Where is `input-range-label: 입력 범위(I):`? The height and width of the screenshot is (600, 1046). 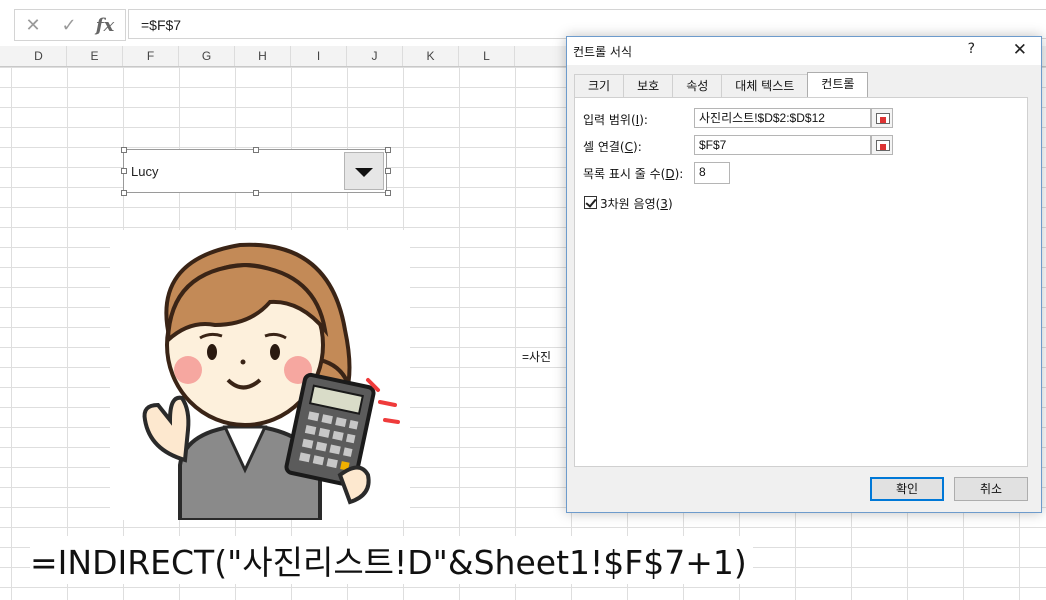 input-range-label: 입력 범위(I): is located at coordinates (615, 120).